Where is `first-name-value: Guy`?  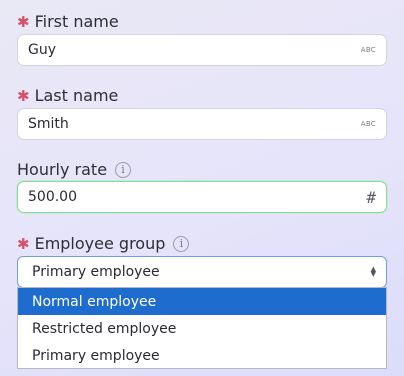
first-name-value: Guy is located at coordinates (42, 50).